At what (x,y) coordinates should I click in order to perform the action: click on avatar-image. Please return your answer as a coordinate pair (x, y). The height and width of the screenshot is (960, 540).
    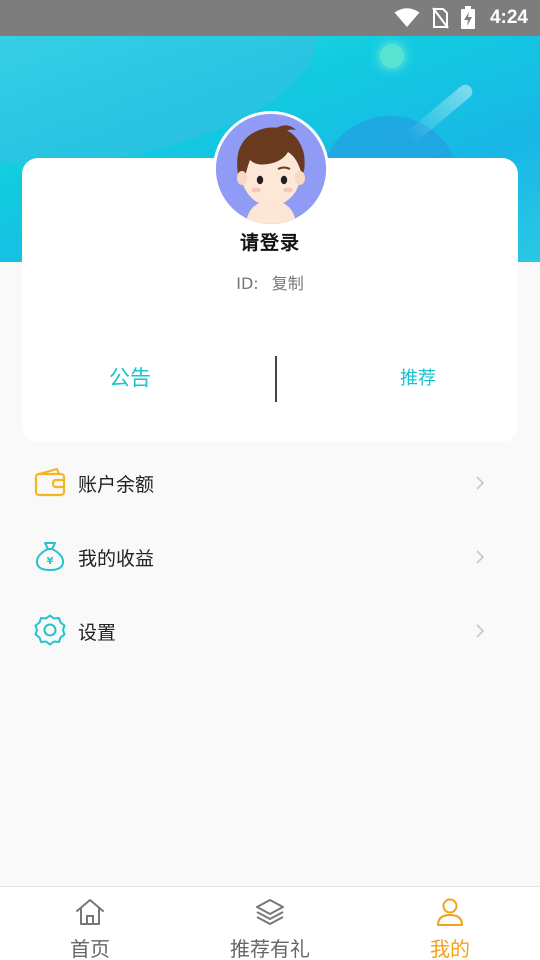
    Looking at the image, I should click on (271, 169).